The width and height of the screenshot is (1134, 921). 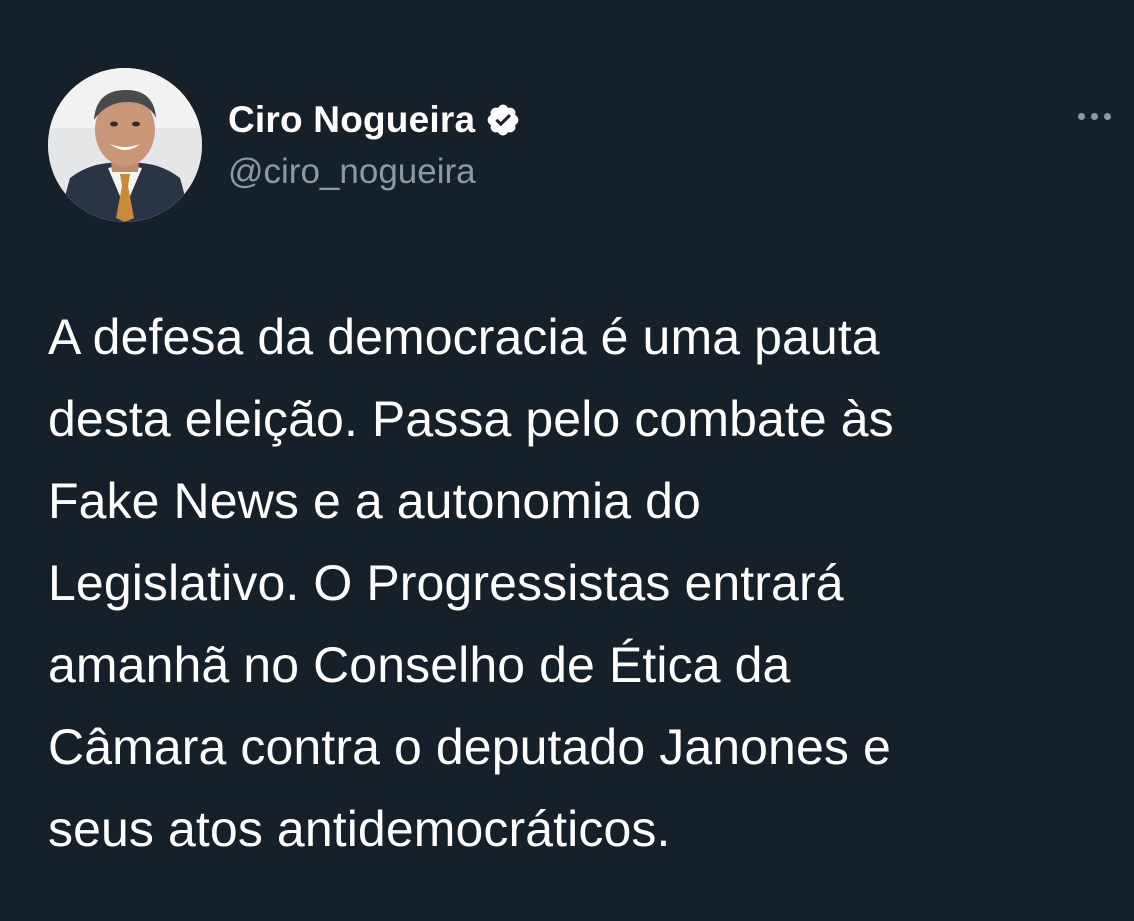 I want to click on author-display-name: Ciro Nogueira, so click(x=351, y=120).